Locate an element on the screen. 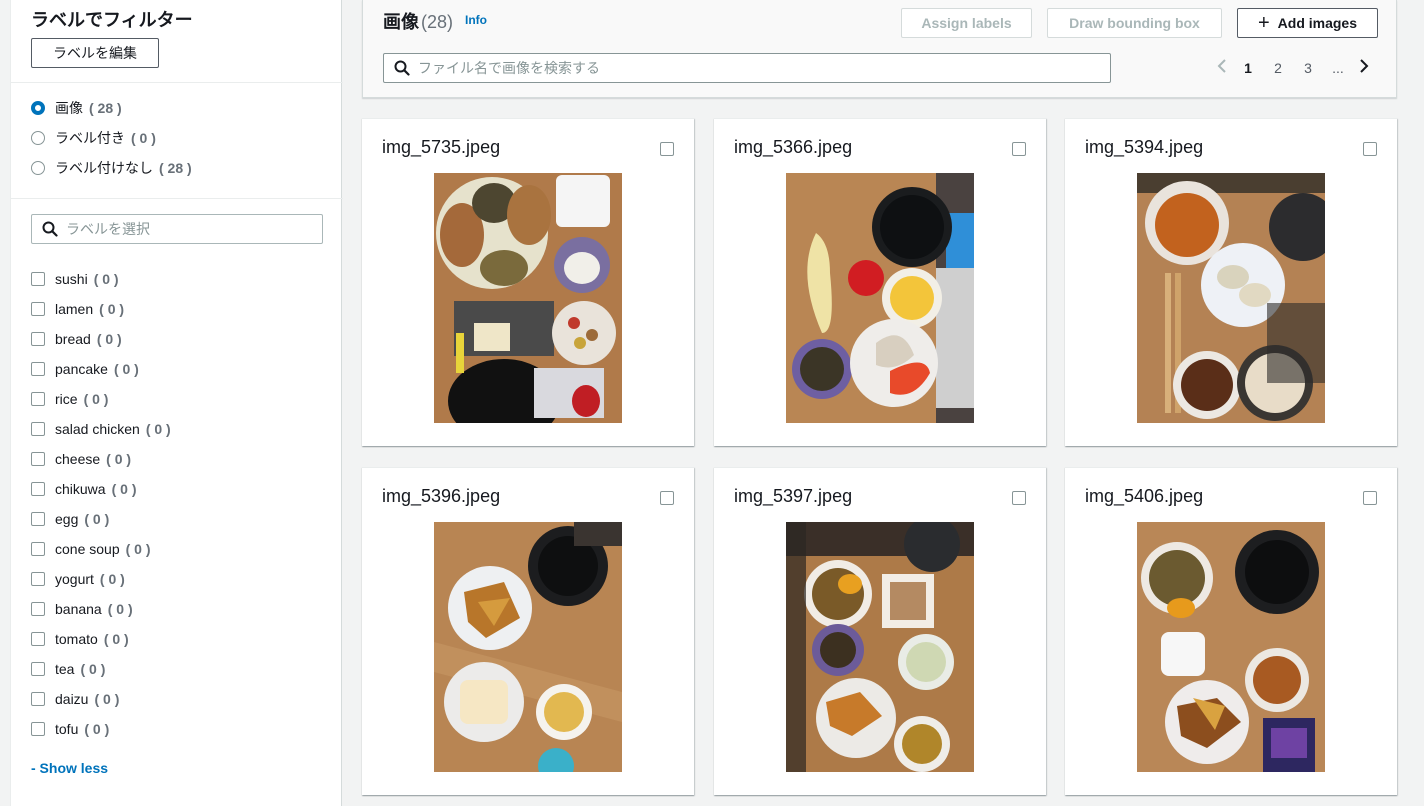 The image size is (1424, 806). label-name: banana is located at coordinates (78, 609).